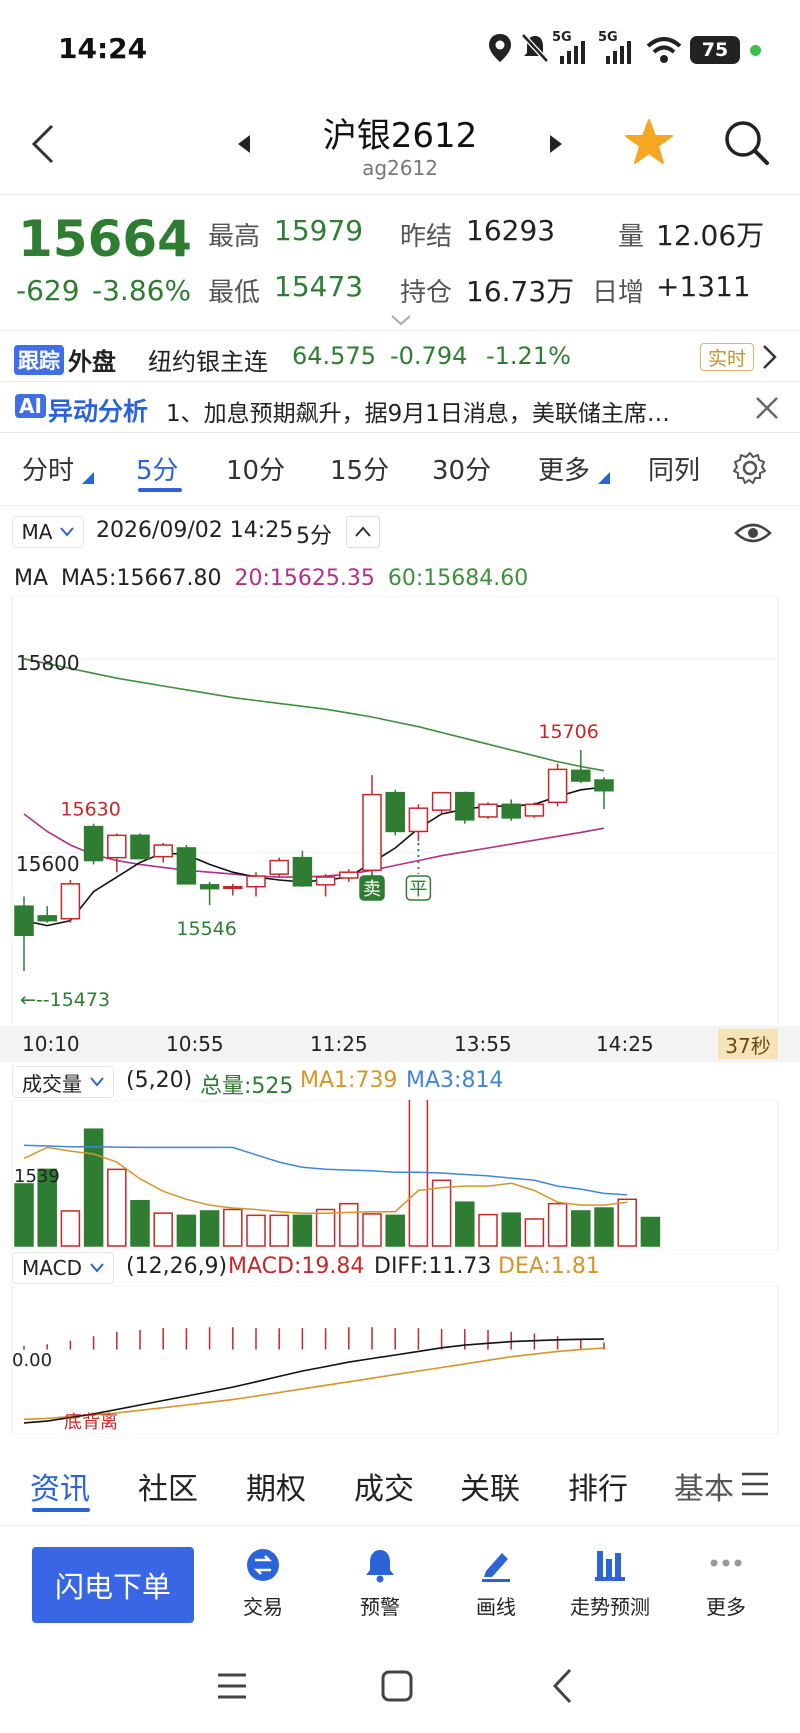 The width and height of the screenshot is (800, 1733). What do you see at coordinates (610, 1587) in the screenshot?
I see `action-forecast: 走势预测` at bounding box center [610, 1587].